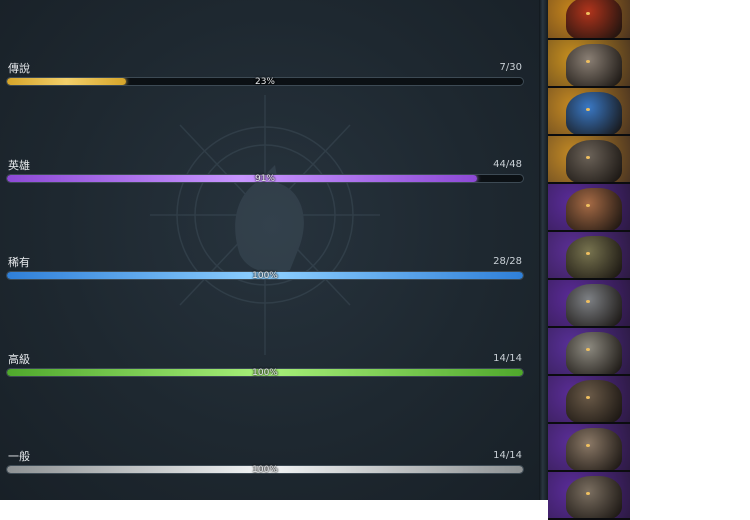  I want to click on rarity-row-legendary: 傳說 7/30 23%, so click(265, 80).